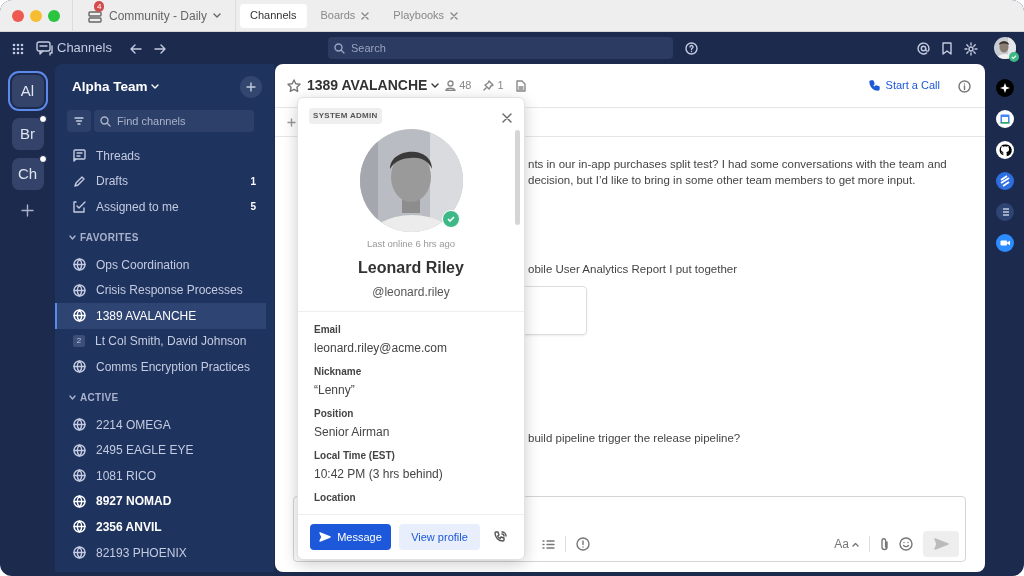  I want to click on members-button: 48, so click(458, 85).